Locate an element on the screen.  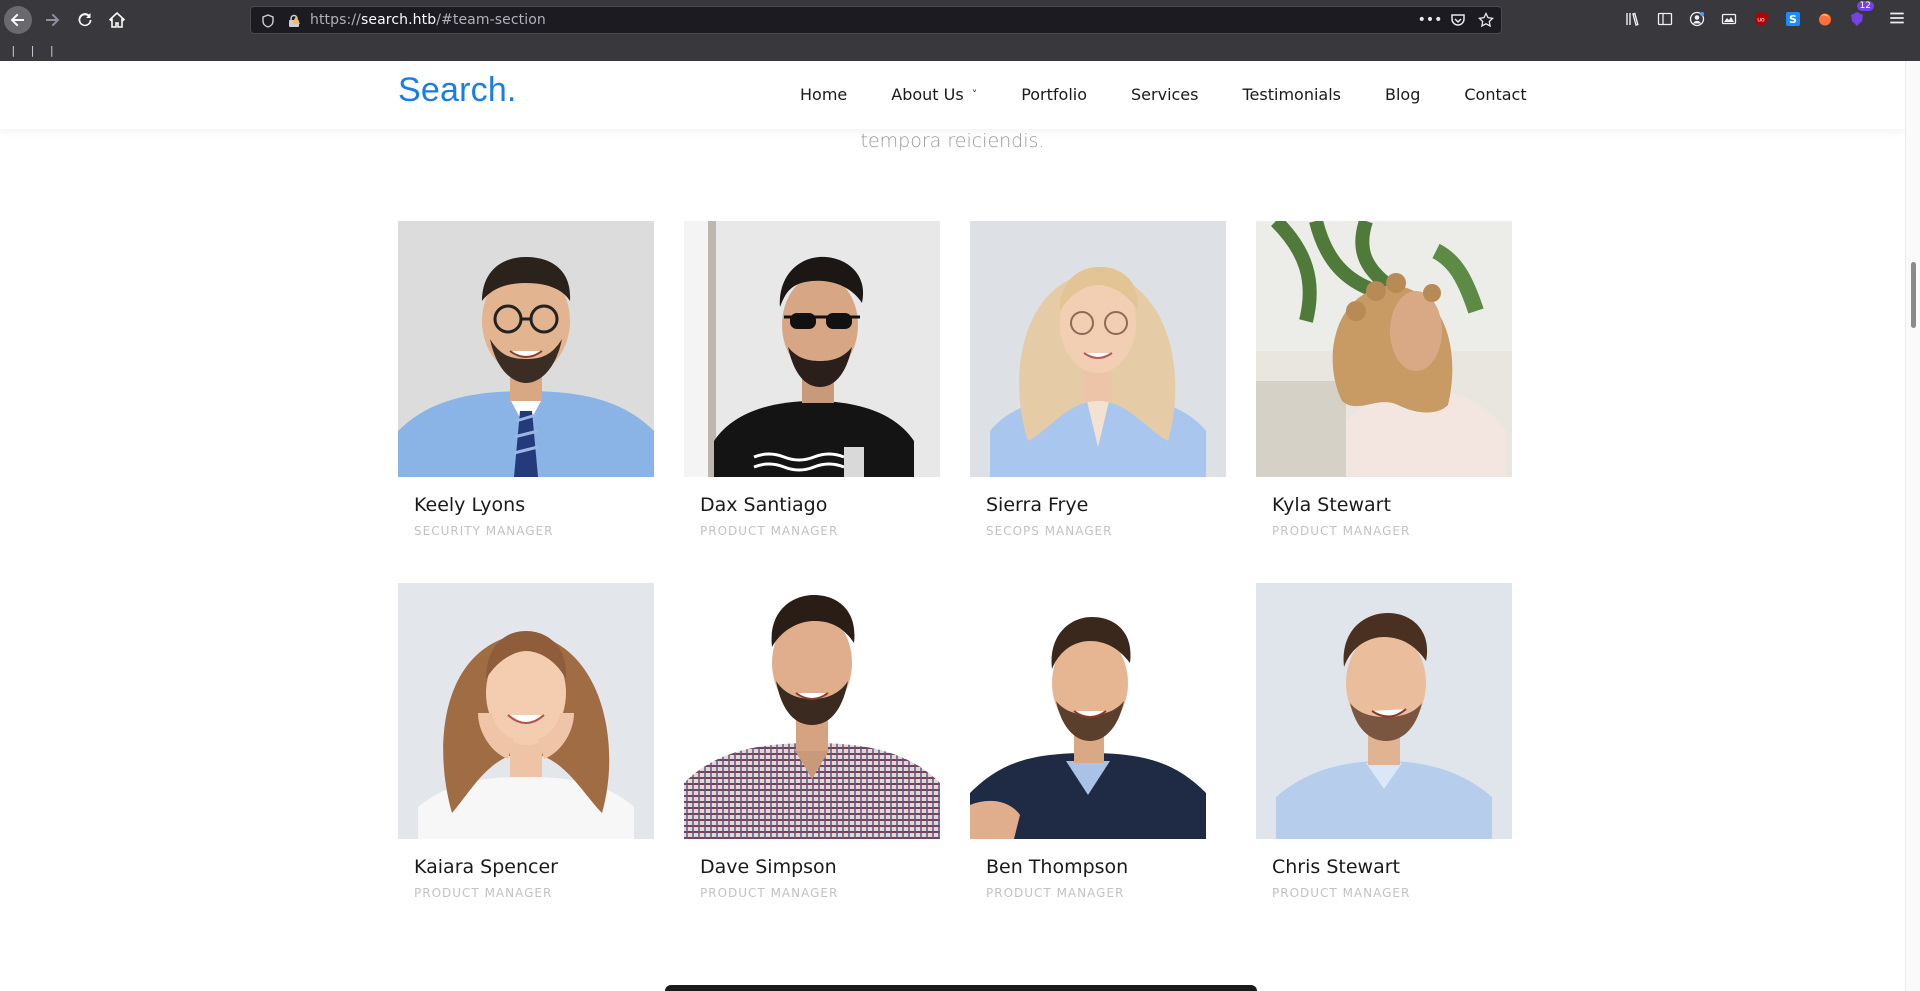
account-icon is located at coordinates (1697, 19).